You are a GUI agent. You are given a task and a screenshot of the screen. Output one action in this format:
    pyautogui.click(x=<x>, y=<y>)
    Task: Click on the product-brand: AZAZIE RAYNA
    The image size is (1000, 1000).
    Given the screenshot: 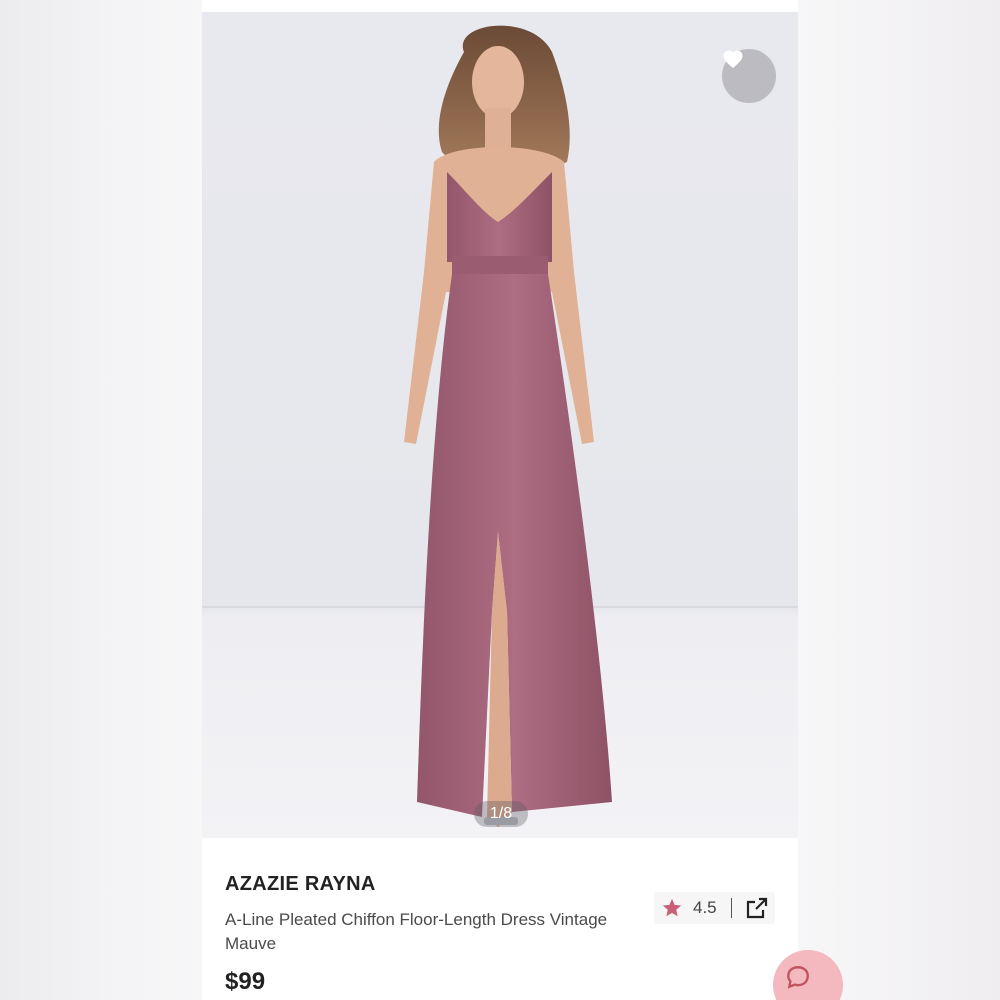 What is the action you would take?
    pyautogui.click(x=300, y=884)
    